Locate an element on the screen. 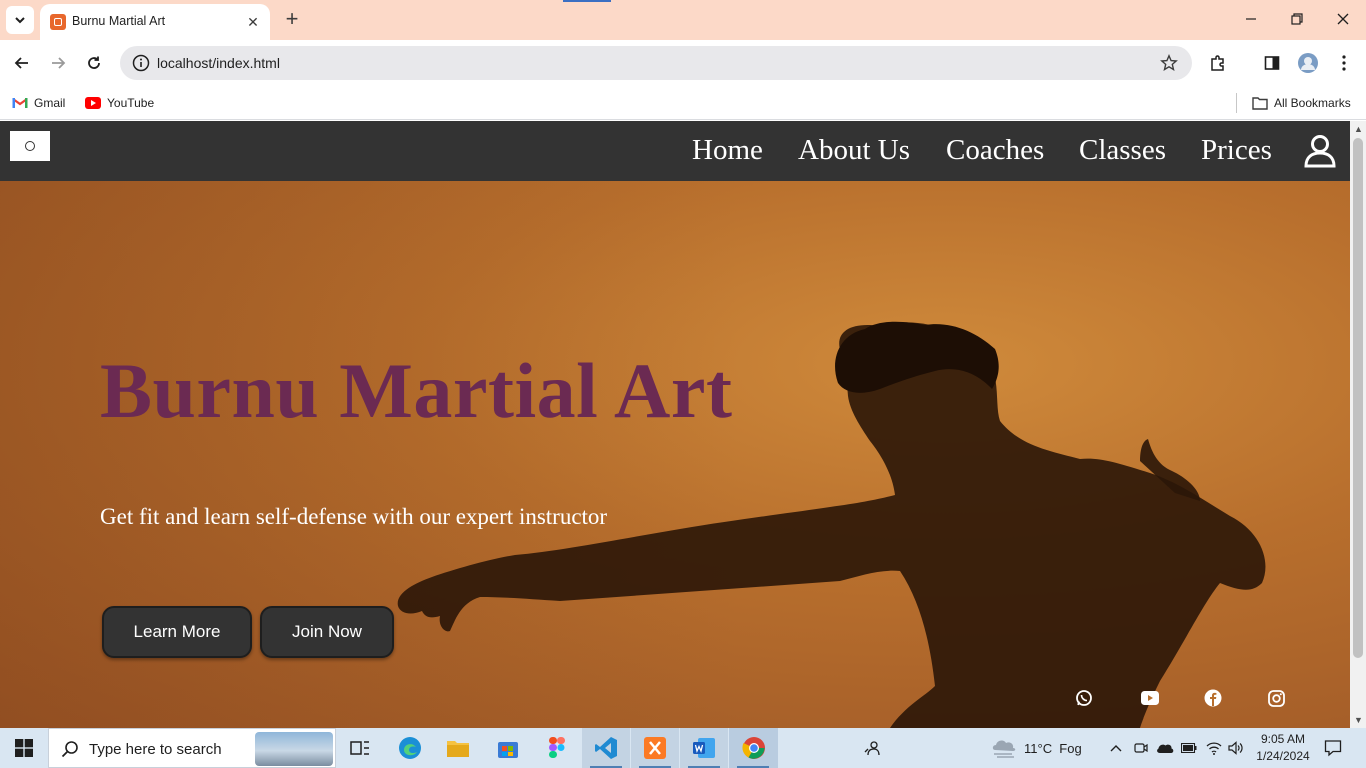 Image resolution: width=1366 pixels, height=768 pixels. onedrive-cloud-icon is located at coordinates (1165, 748).